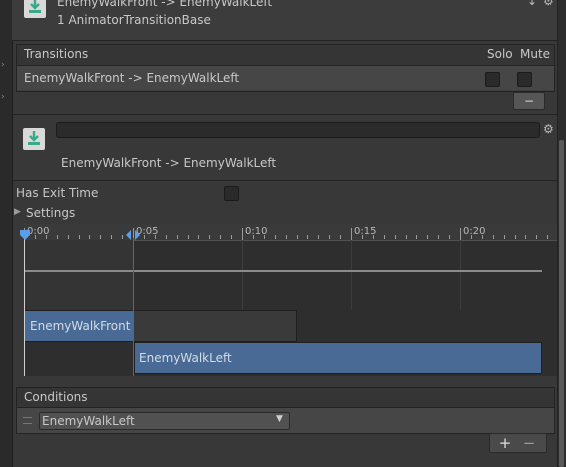 This screenshot has height=467, width=566. What do you see at coordinates (134, 20) in the screenshot?
I see `header-subtitle: 1 AnimatorTransitionBase` at bounding box center [134, 20].